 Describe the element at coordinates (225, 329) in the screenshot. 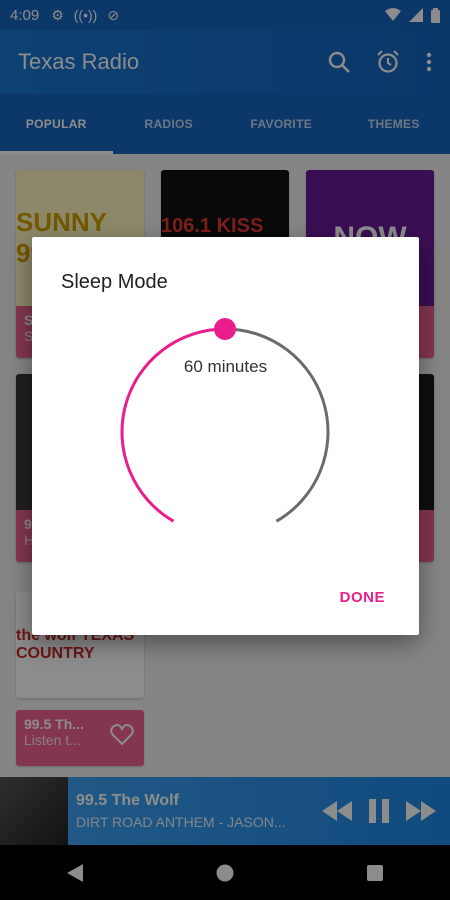

I see `dial-thumb` at that location.